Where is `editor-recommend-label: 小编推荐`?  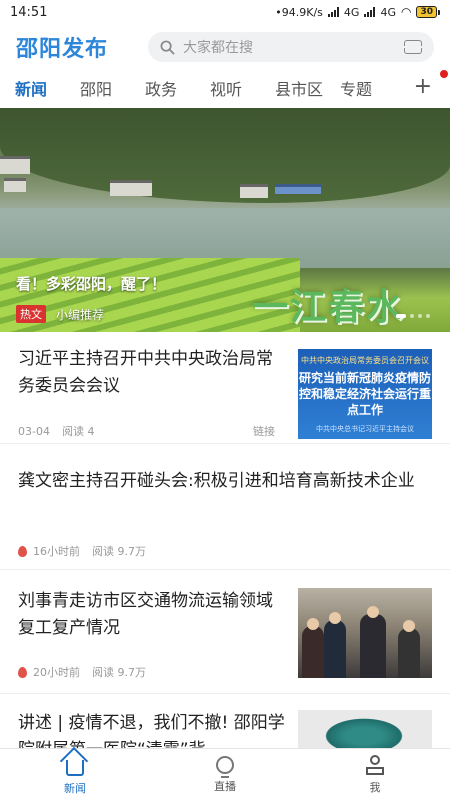
editor-recommend-label: 小编推荐 is located at coordinates (80, 314).